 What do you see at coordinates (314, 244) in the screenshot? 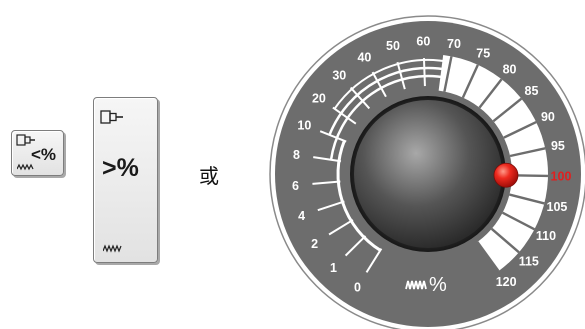
I see `scale-label-2: 2` at bounding box center [314, 244].